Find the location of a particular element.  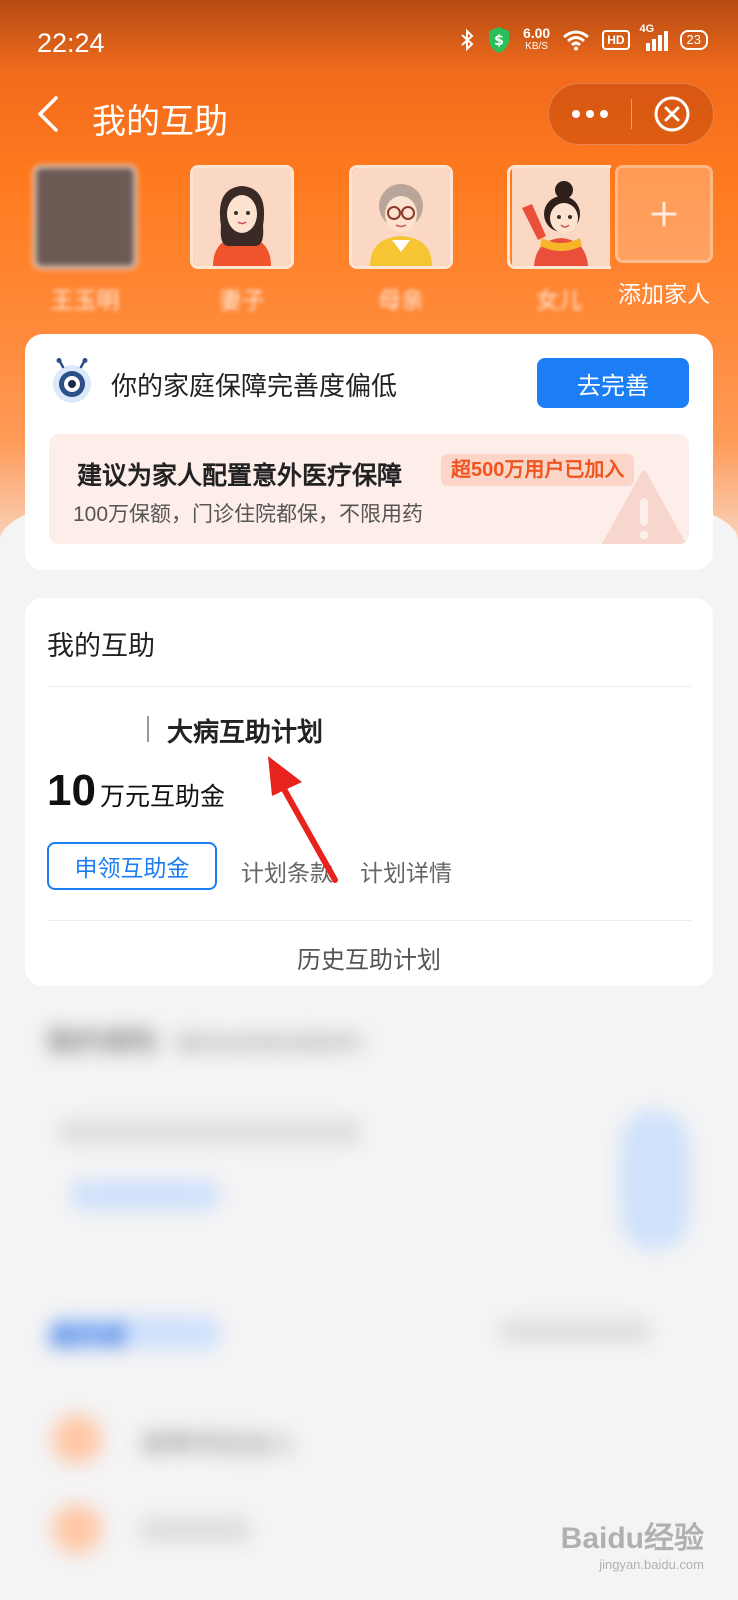

suggestion-title: 建议为家人配置意外医疗保障 is located at coordinates (240, 476).